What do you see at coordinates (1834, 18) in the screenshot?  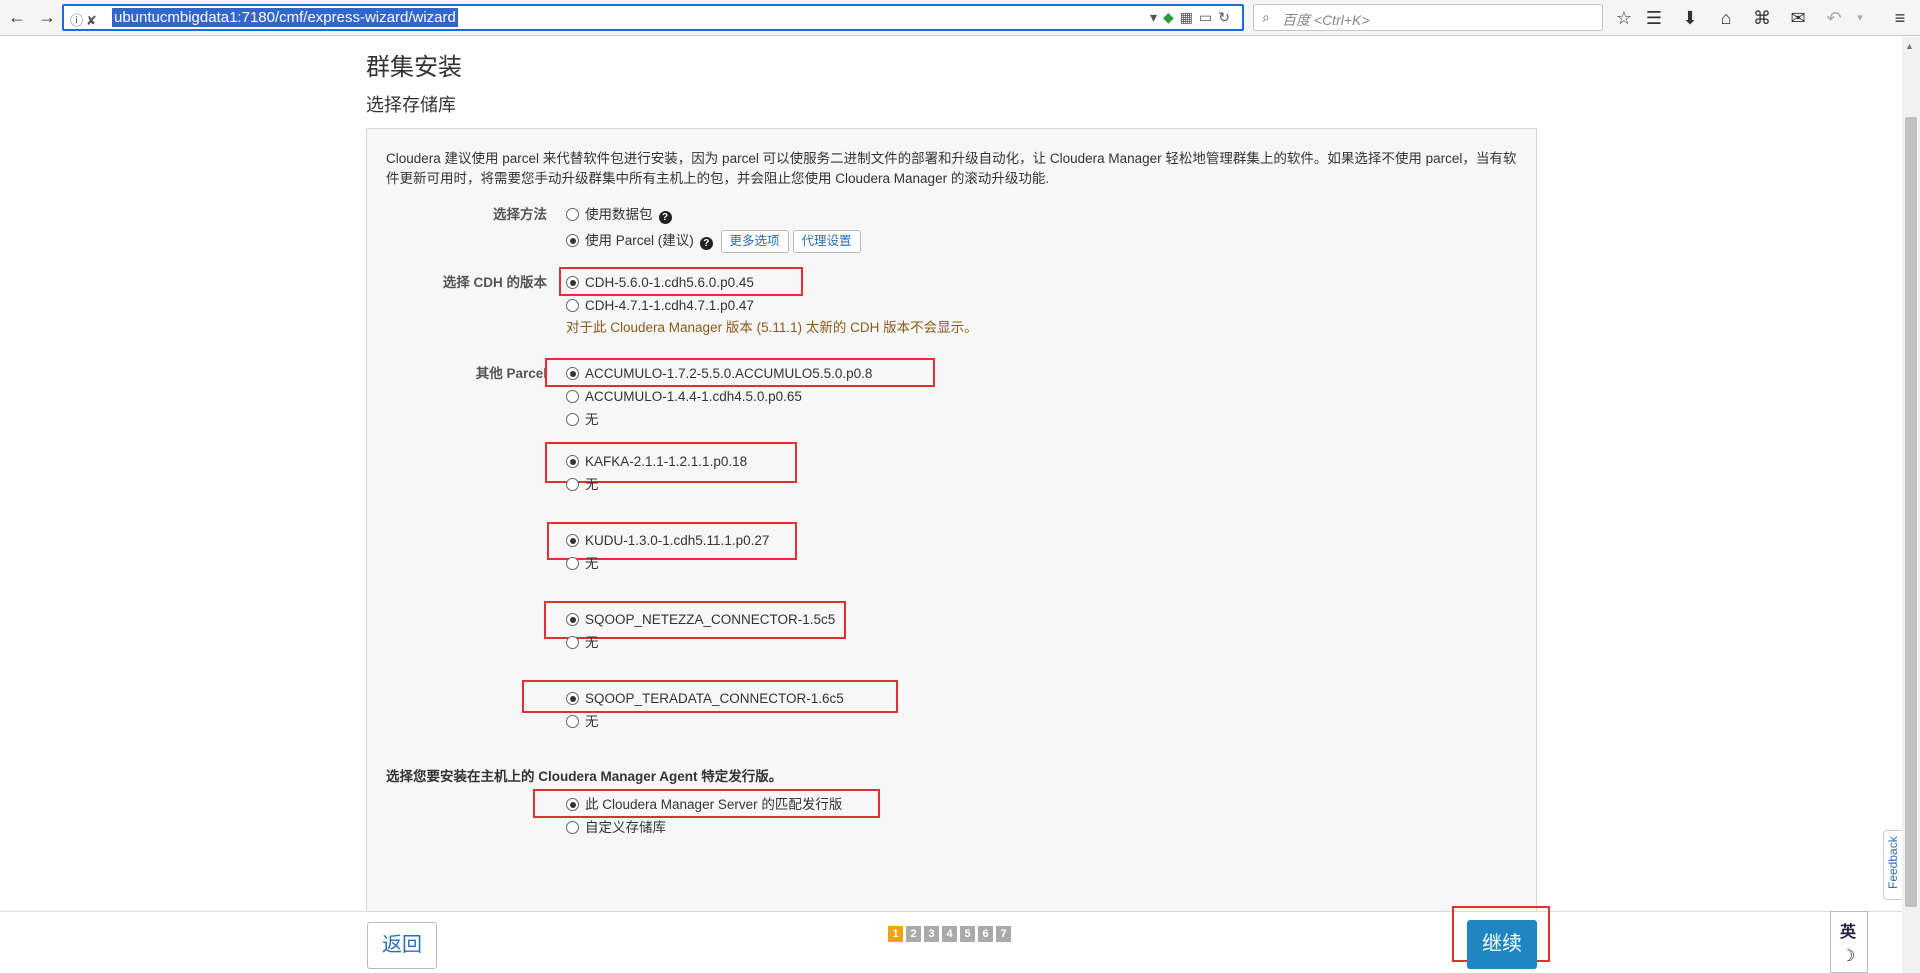 I see `undo-icon: ↶` at bounding box center [1834, 18].